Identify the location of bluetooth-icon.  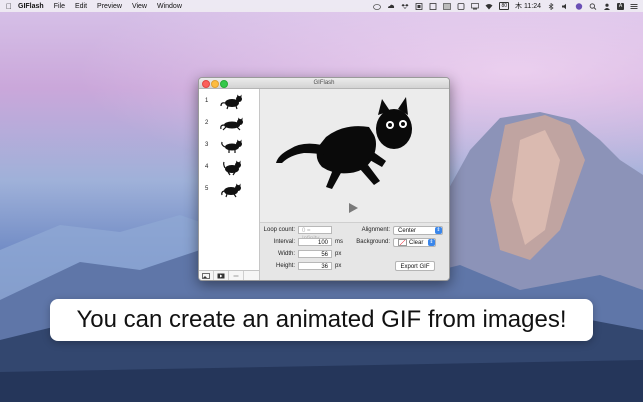
(551, 6).